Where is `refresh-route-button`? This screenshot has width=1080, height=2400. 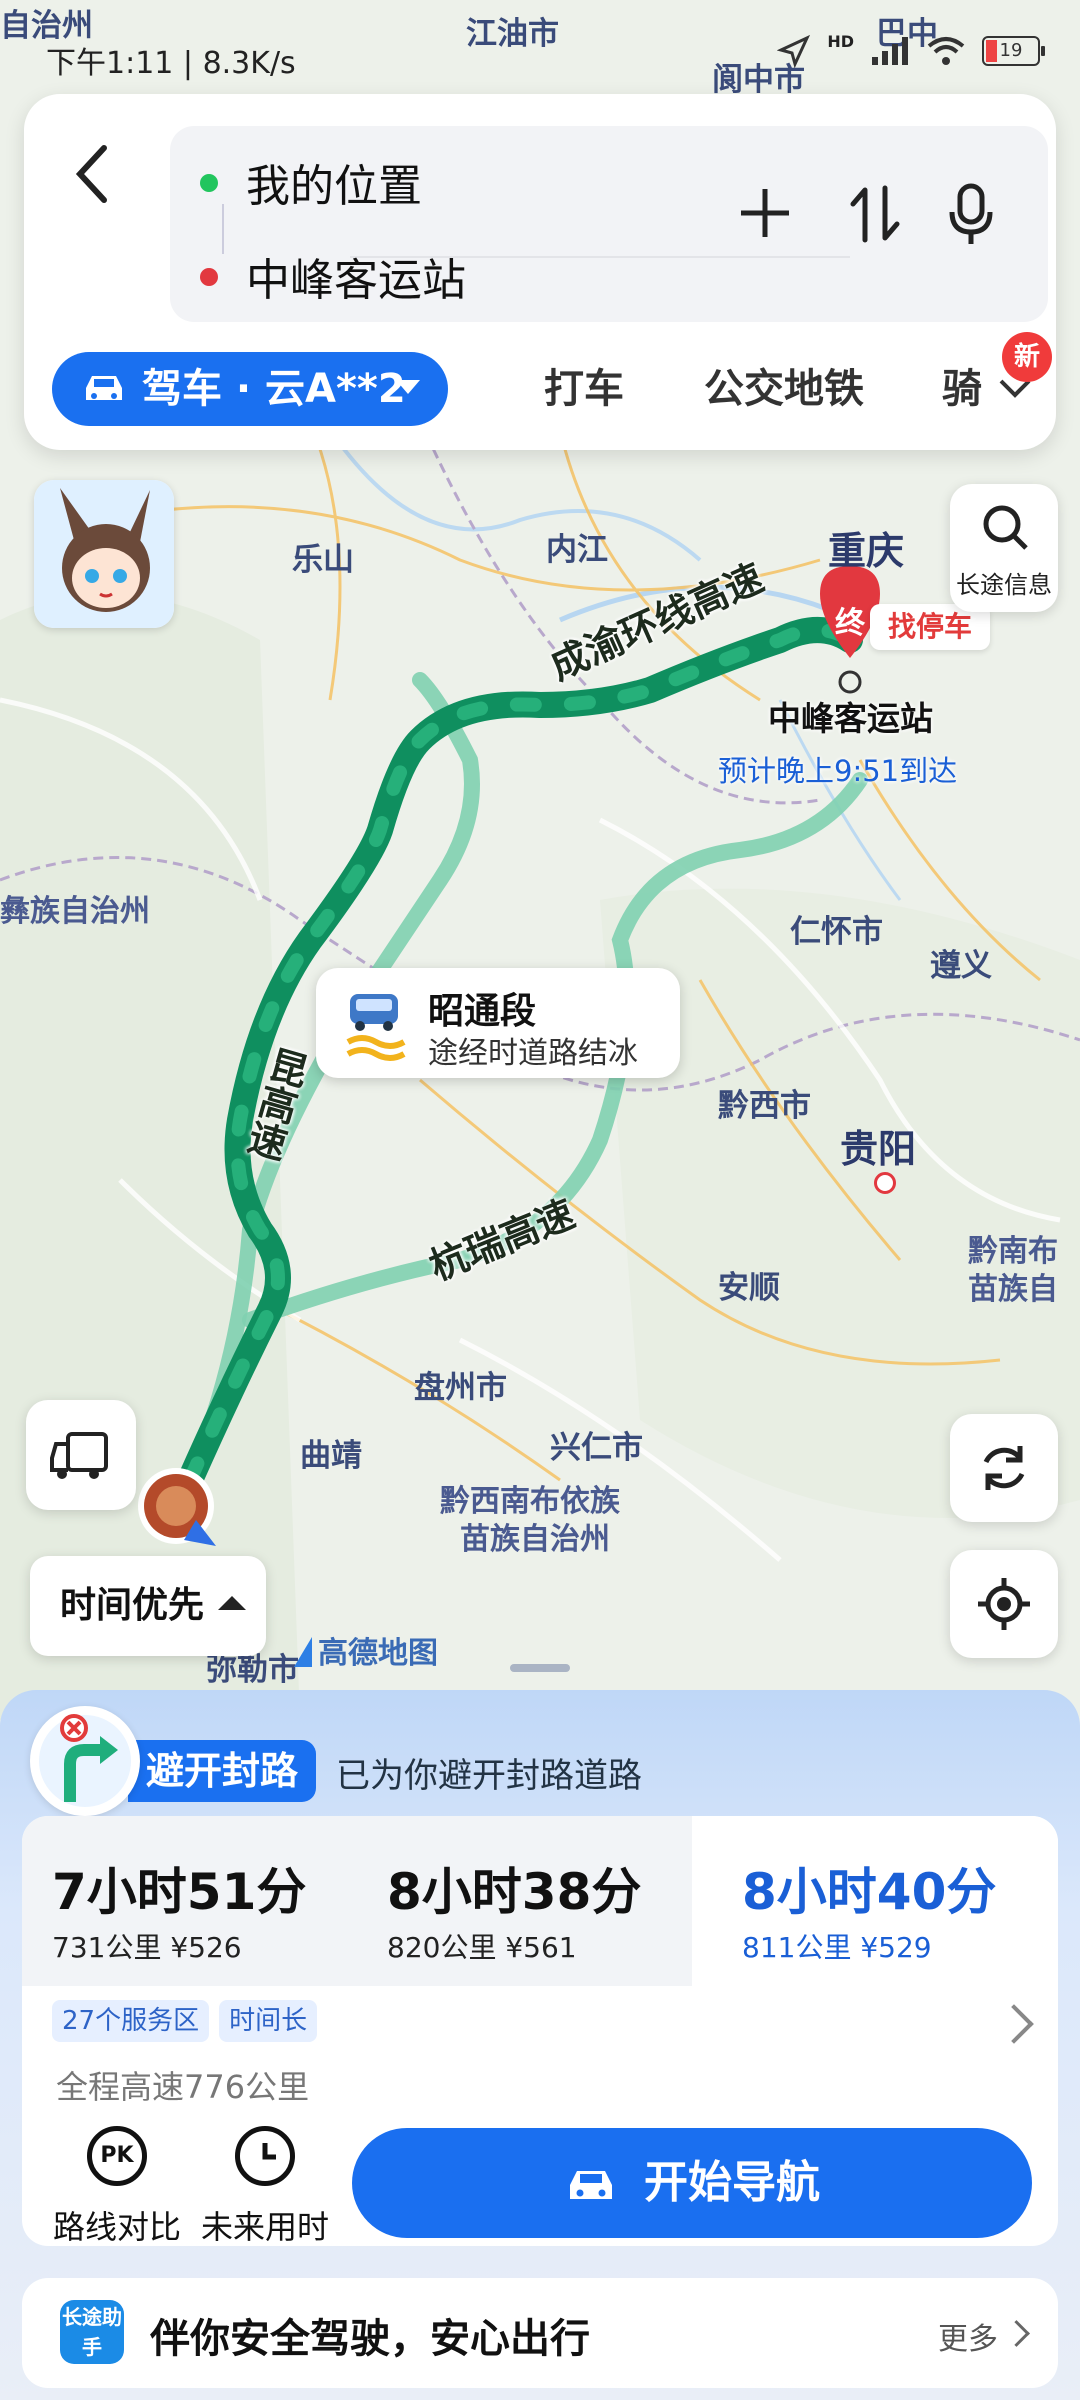
refresh-route-button is located at coordinates (1004, 1468).